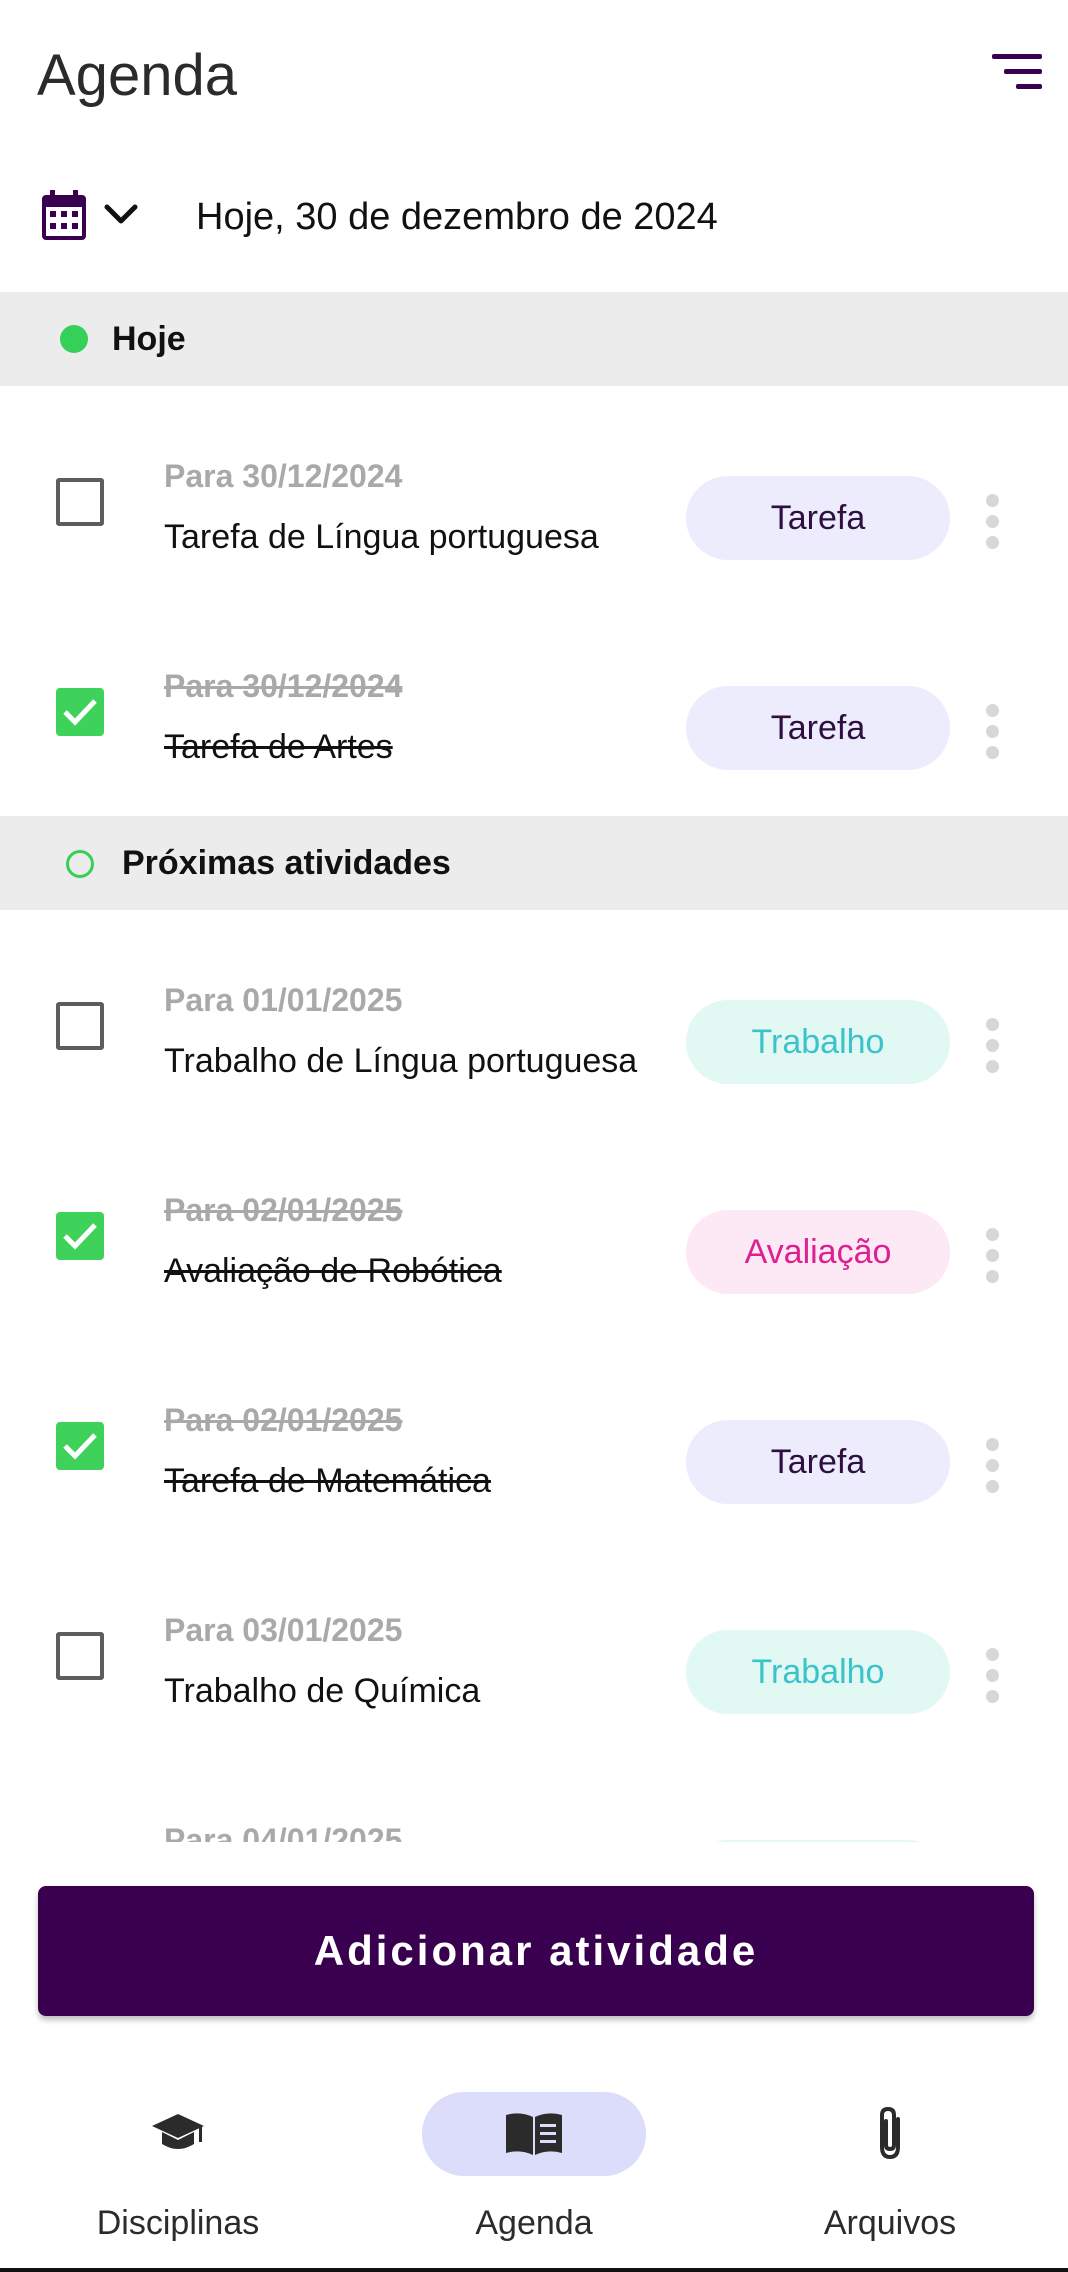  I want to click on nav-label: Disciplinas, so click(178, 2223).